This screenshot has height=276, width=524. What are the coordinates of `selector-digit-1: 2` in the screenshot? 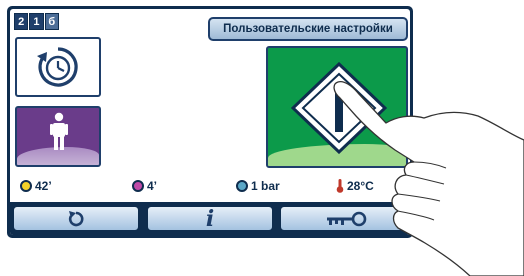 It's located at (21, 21).